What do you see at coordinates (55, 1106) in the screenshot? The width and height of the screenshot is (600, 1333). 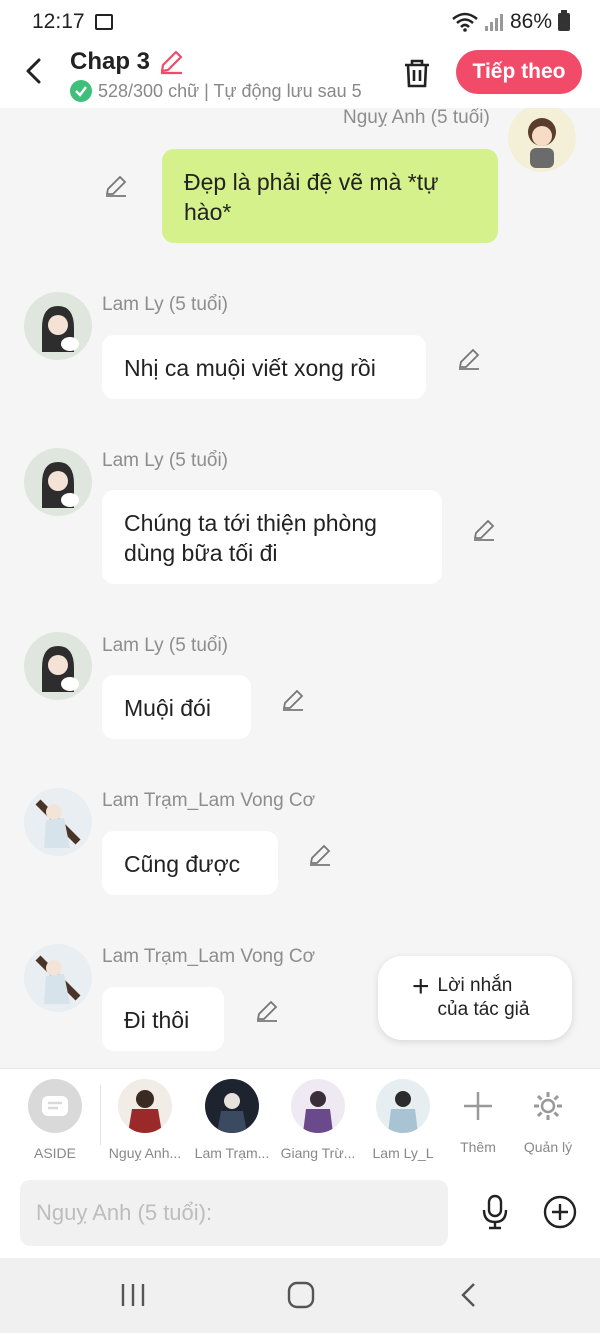 I see `aside-icon` at bounding box center [55, 1106].